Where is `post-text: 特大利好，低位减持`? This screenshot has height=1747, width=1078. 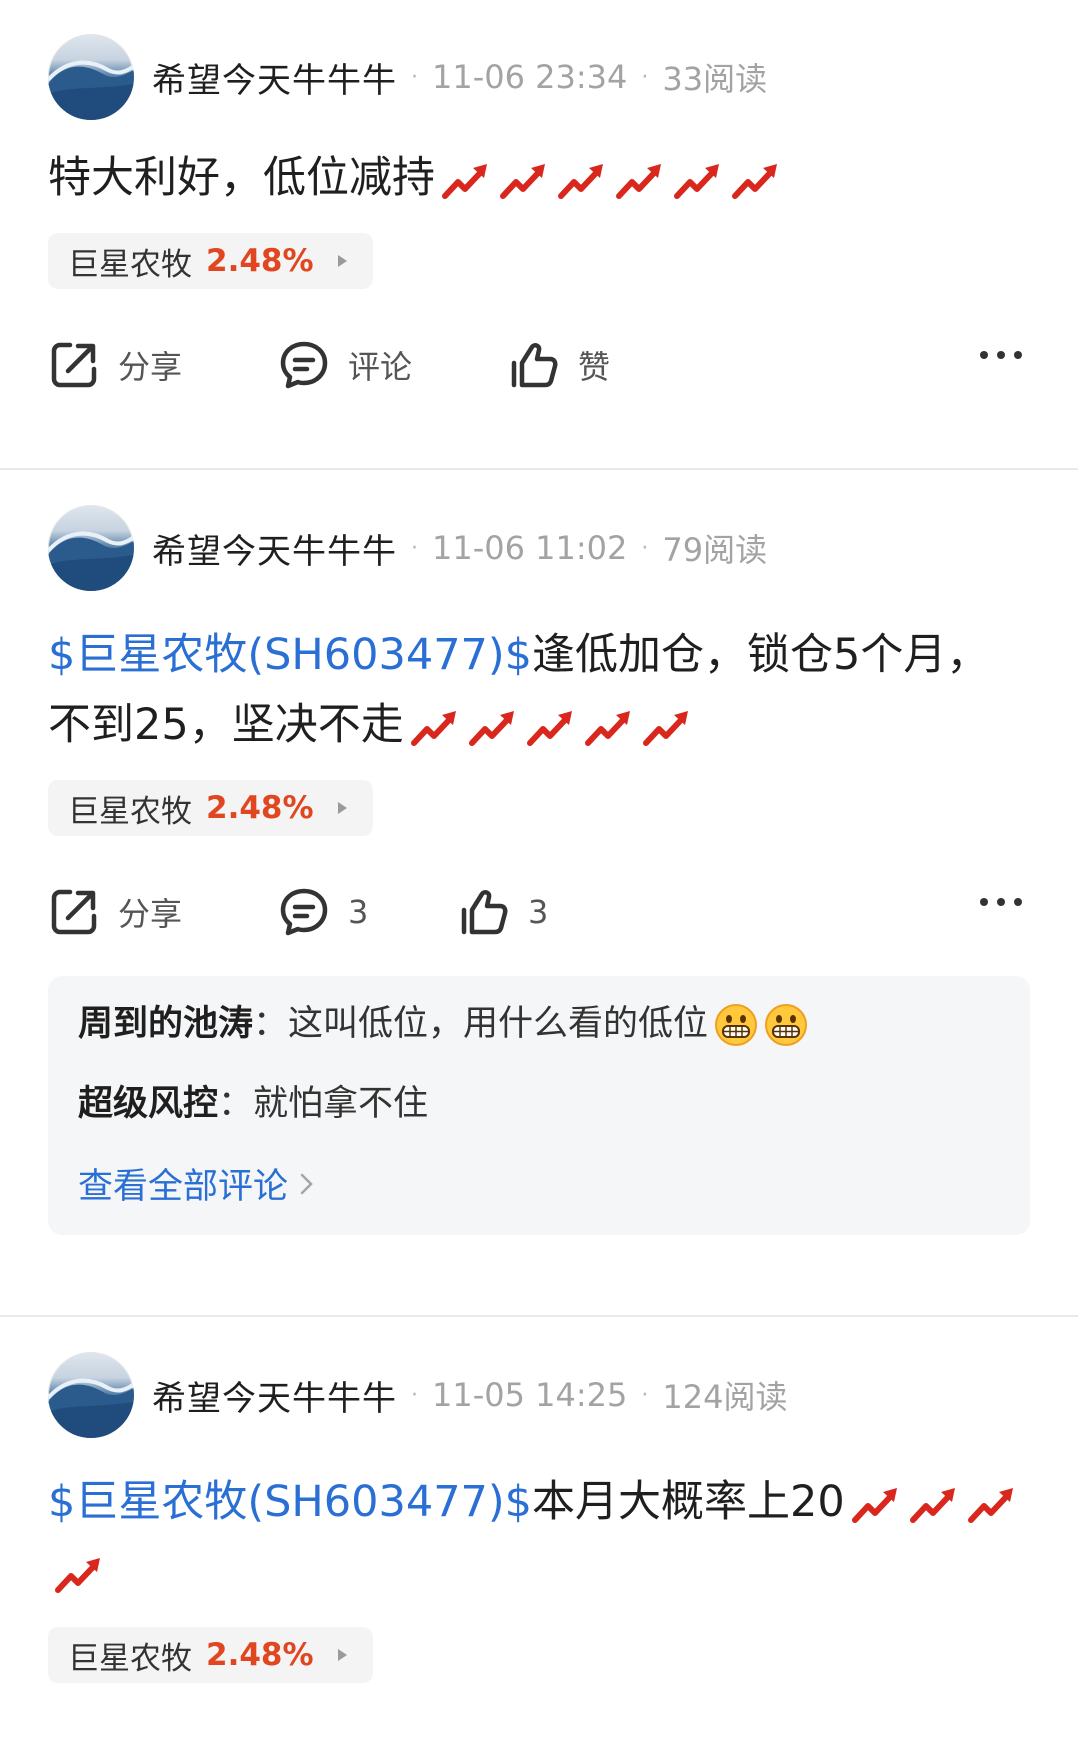
post-text: 特大利好，低位减持 is located at coordinates (241, 178).